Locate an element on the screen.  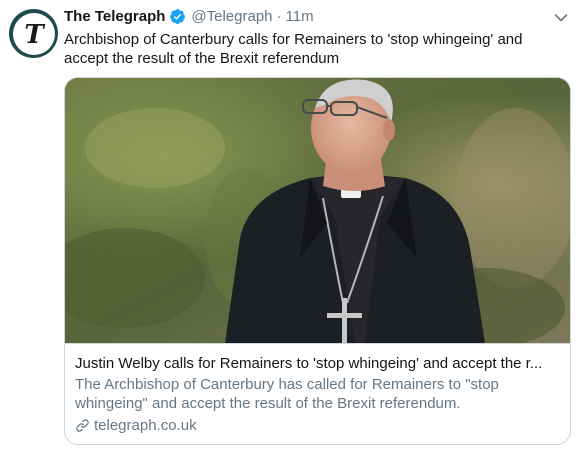
link-icon is located at coordinates (82, 425).